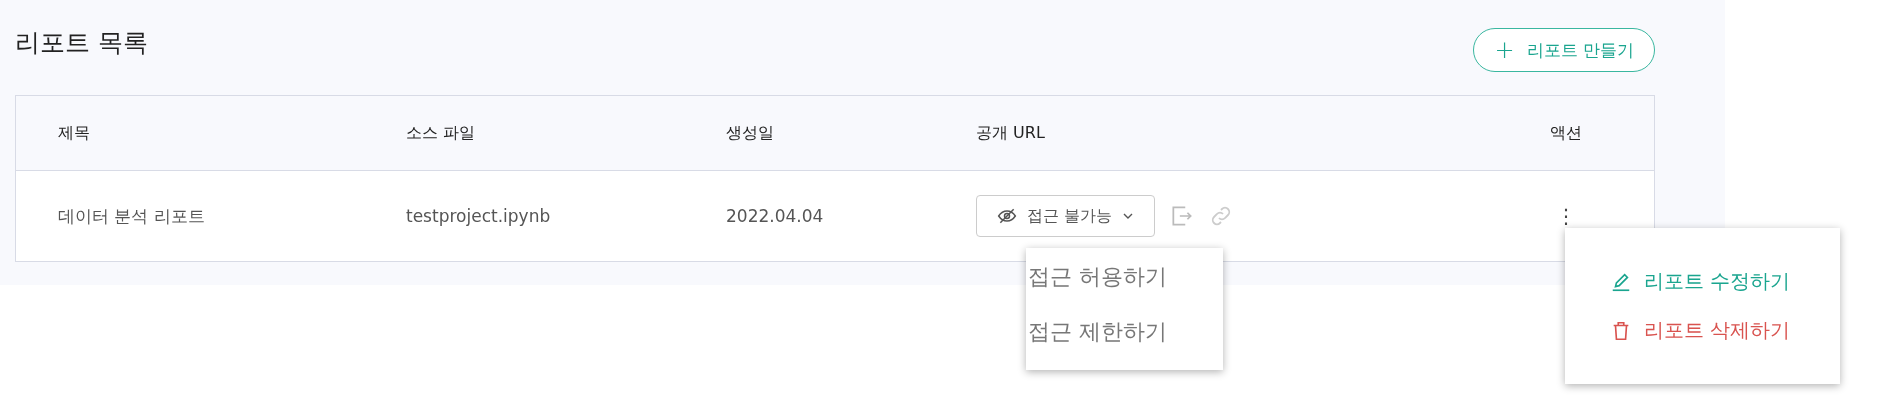 The height and width of the screenshot is (406, 1877). Describe the element at coordinates (775, 216) in the screenshot. I see `table-cell-text: 2022.04.04` at that location.